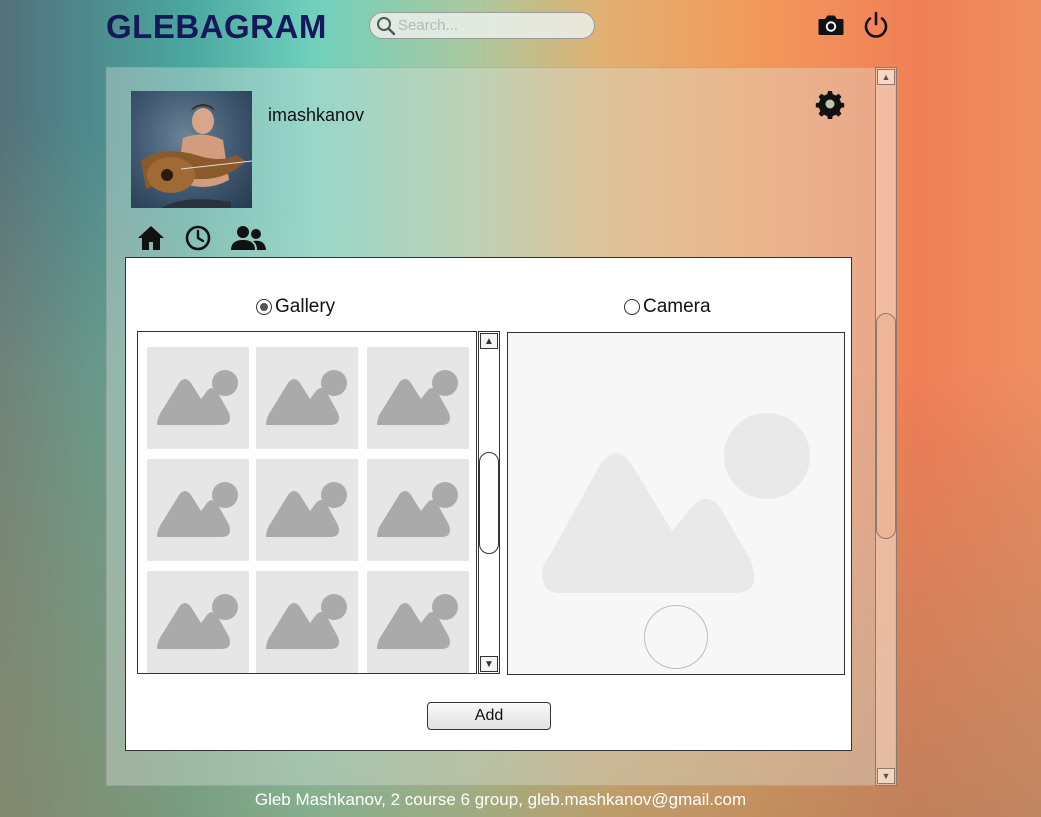 The image size is (1041, 817). Describe the element at coordinates (489, 716) in the screenshot. I see `add-button: Add` at that location.